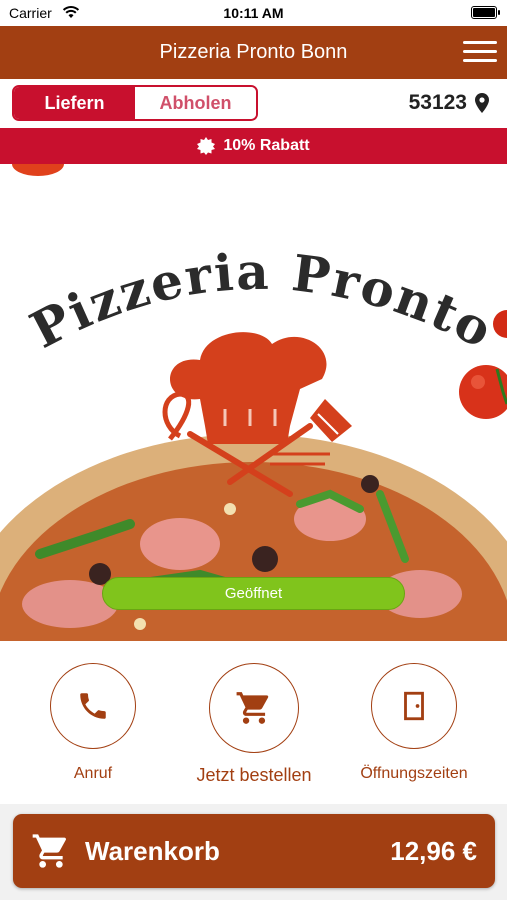 Image resolution: width=507 pixels, height=900 pixels. What do you see at coordinates (482, 103) in the screenshot?
I see `location-pin-icon` at bounding box center [482, 103].